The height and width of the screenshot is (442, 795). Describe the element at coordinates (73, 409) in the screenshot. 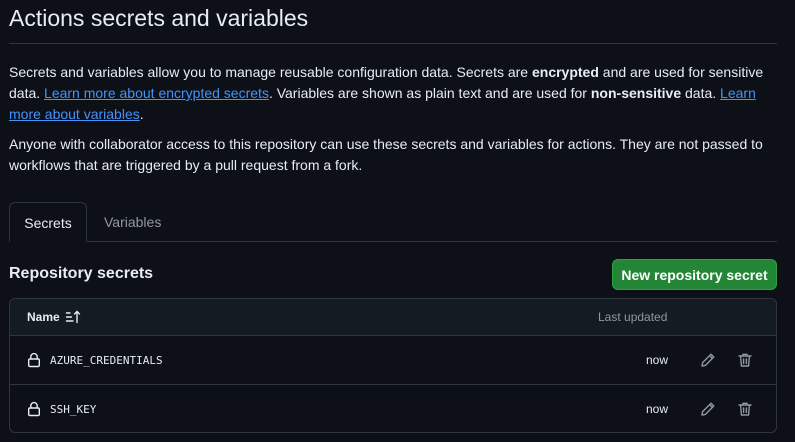

I see `secret-name: SSH_KEY` at that location.